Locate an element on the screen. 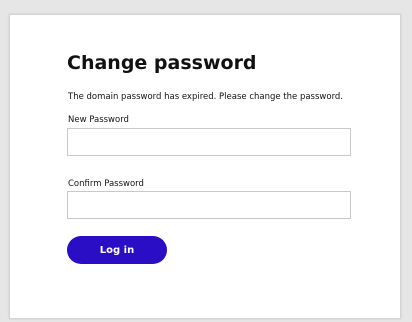  confirm-password-label: Confirm Password is located at coordinates (106, 184).